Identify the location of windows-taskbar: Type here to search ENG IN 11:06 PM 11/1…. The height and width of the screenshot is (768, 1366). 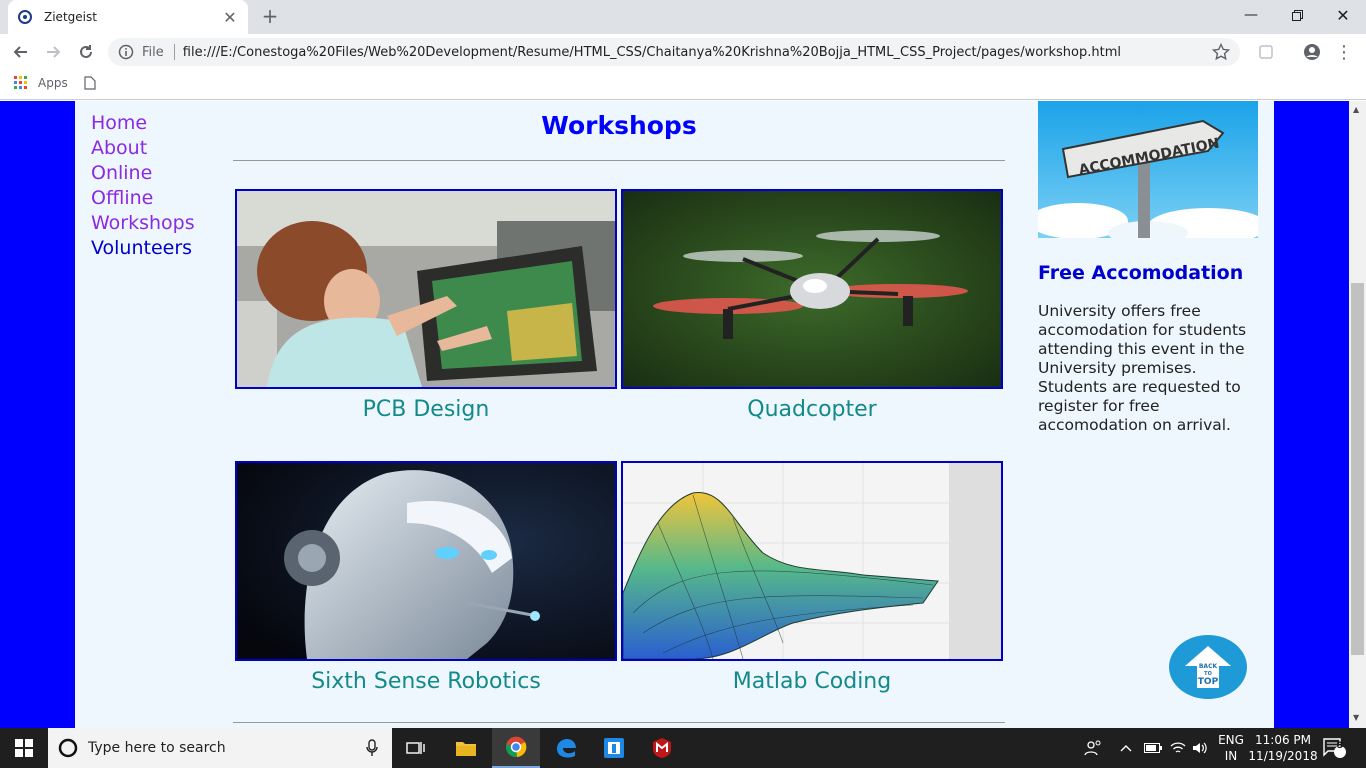
(683, 748).